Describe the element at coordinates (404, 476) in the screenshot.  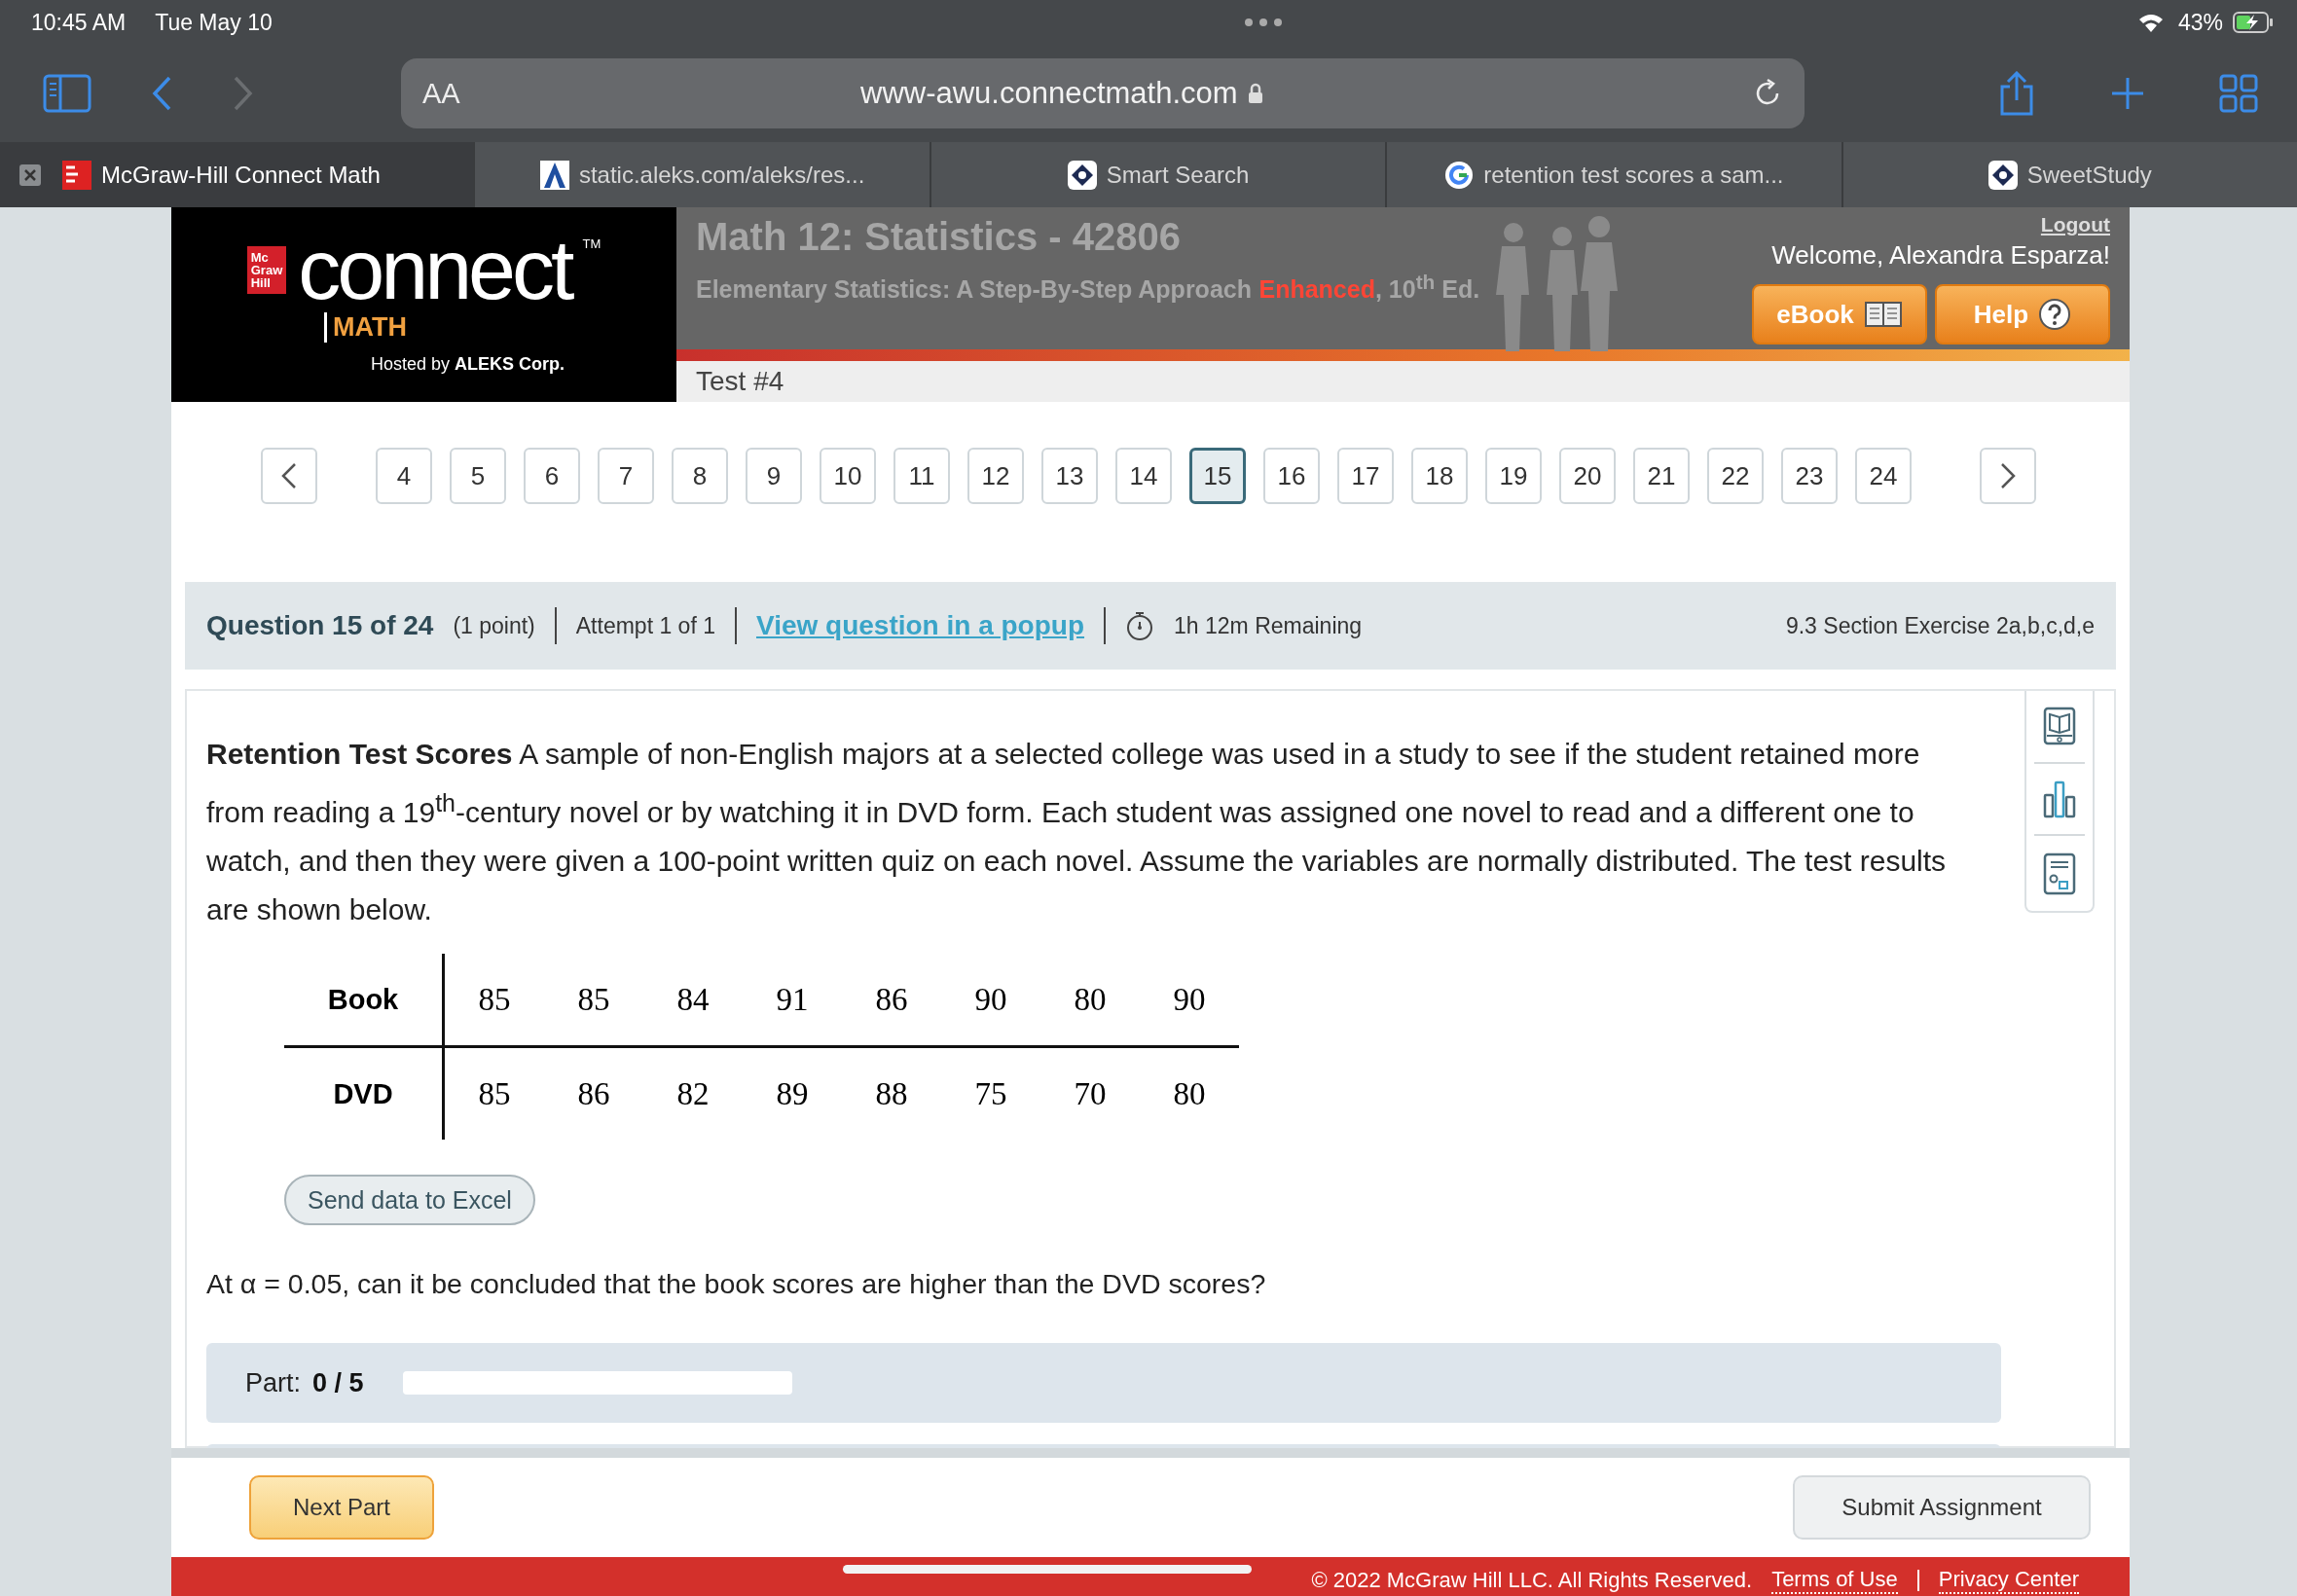
I see `page-button: 4` at that location.